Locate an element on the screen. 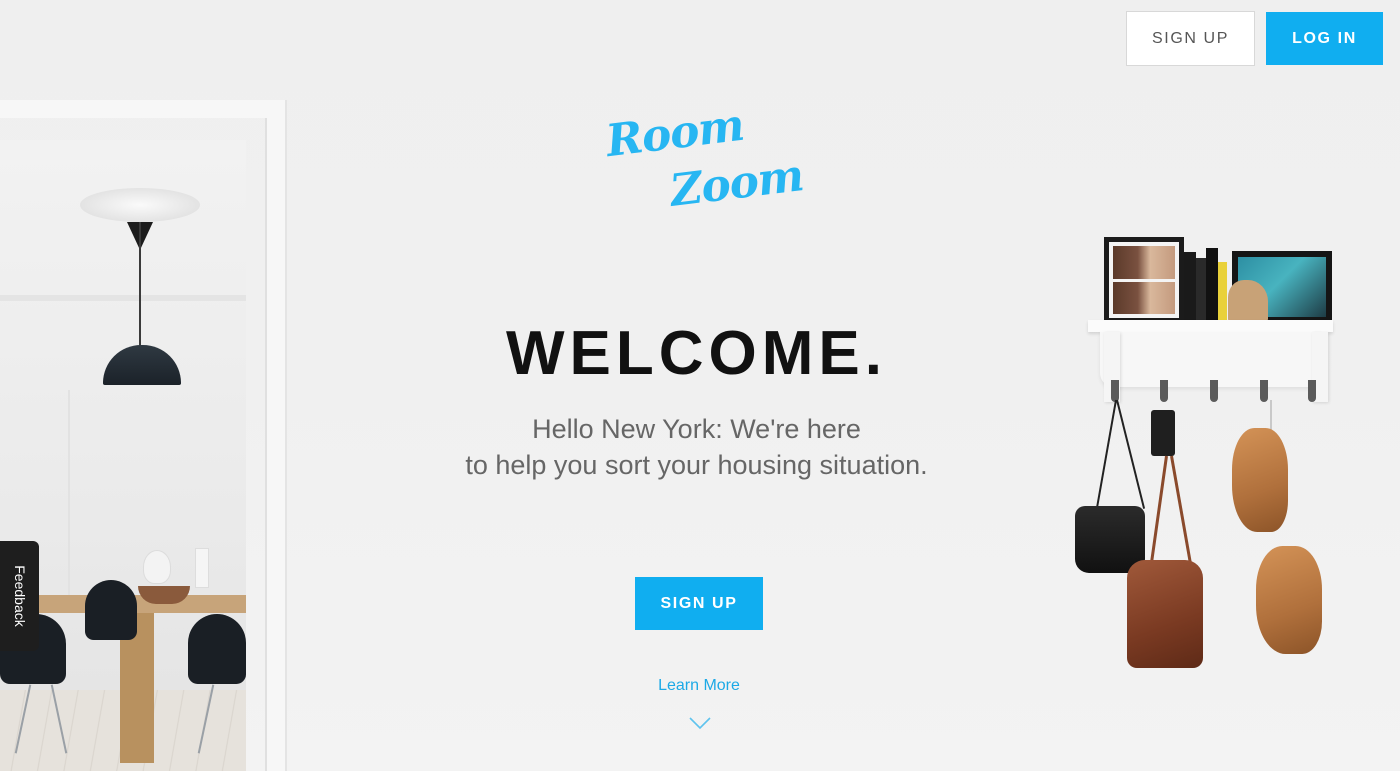 This screenshot has height=771, width=1400. header-signup-button: SIGN UP is located at coordinates (1190, 38).